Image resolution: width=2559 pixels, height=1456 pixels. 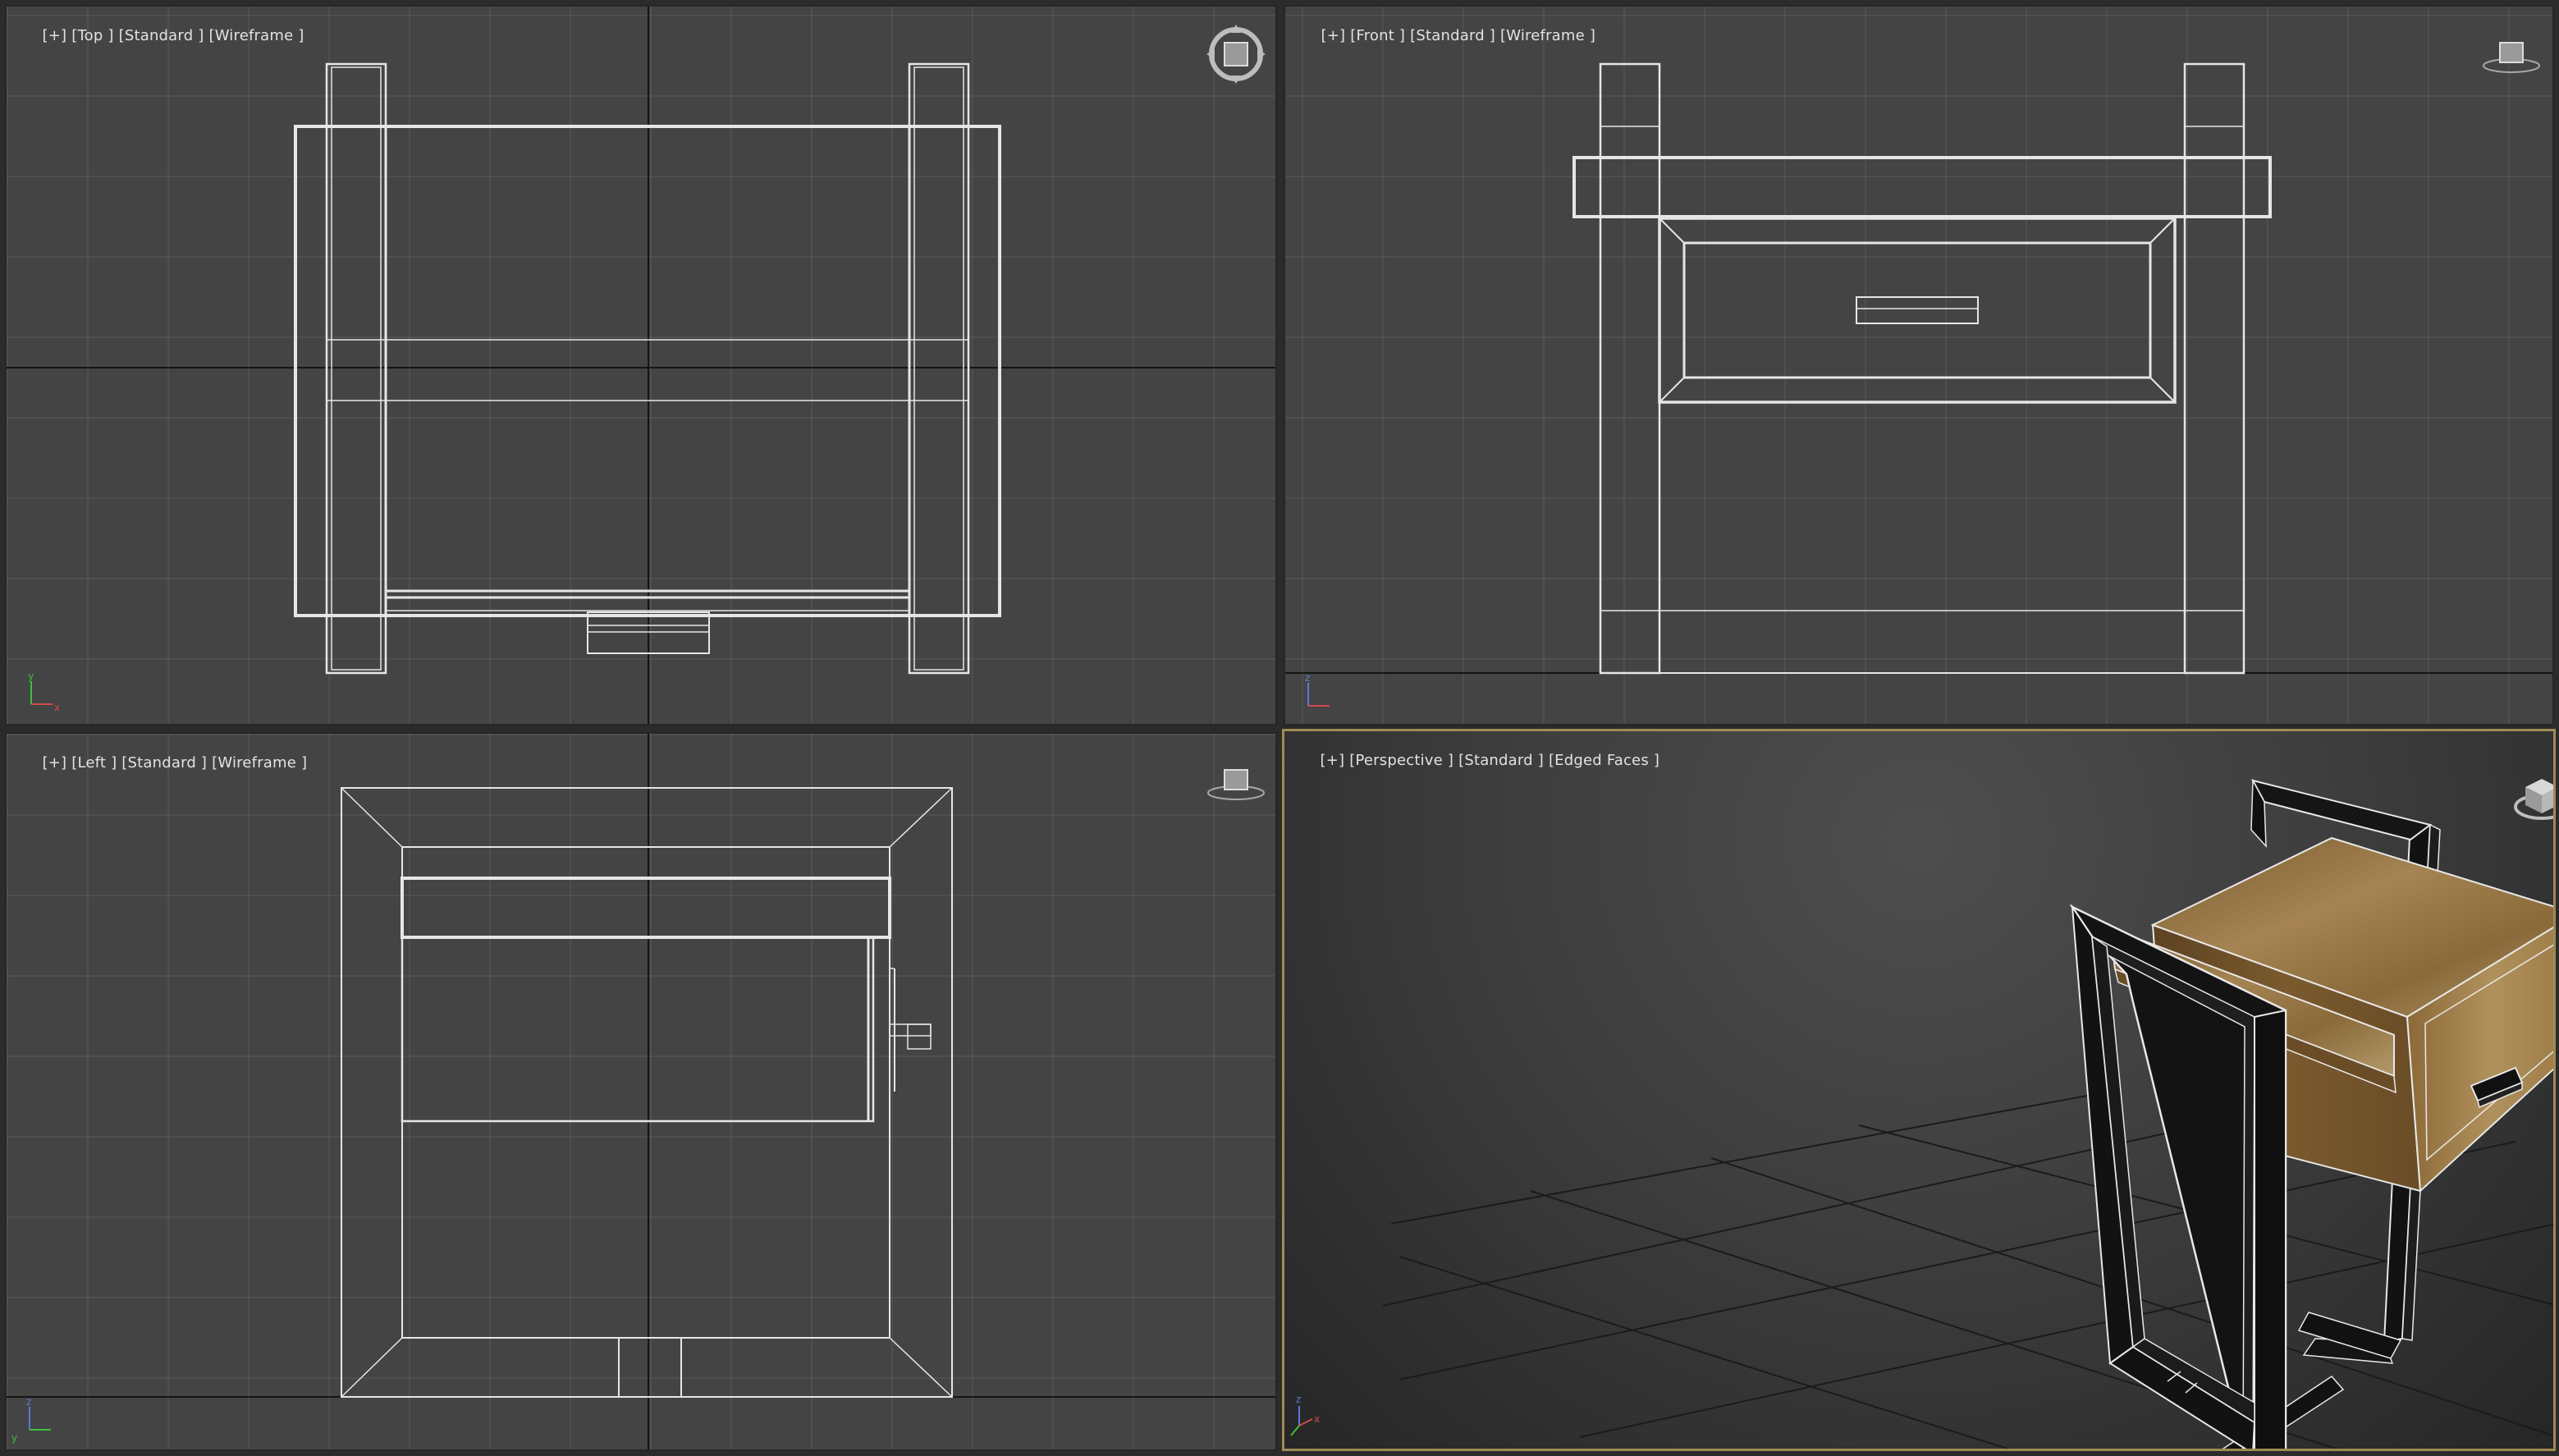 What do you see at coordinates (2511, 57) in the screenshot?
I see `viewcube-front-icon` at bounding box center [2511, 57].